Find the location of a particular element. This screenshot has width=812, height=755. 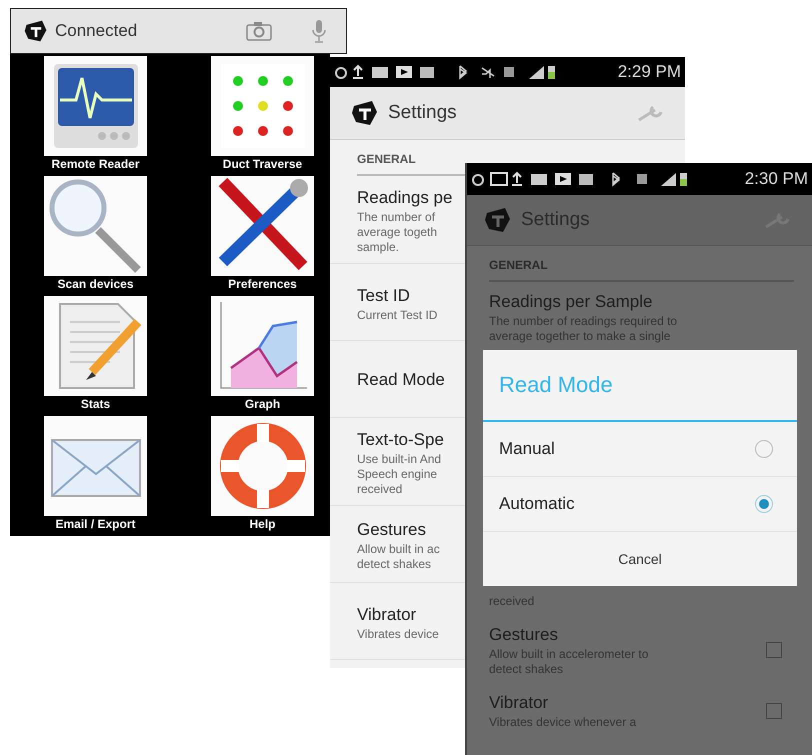

setting-title: Readings pe is located at coordinates (404, 198).